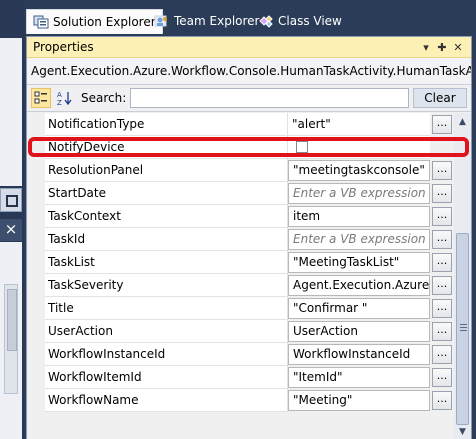 Image resolution: width=476 pixels, height=439 pixels. Describe the element at coordinates (166, 331) in the screenshot. I see `property-name: UserAction` at that location.